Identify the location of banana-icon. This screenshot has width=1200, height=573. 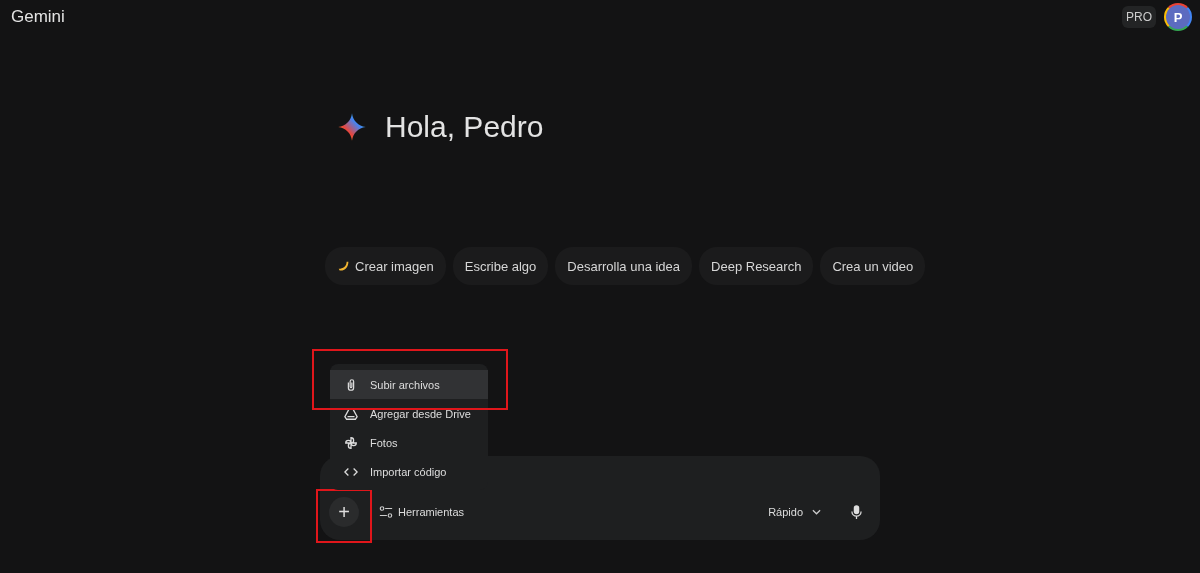
(344, 266).